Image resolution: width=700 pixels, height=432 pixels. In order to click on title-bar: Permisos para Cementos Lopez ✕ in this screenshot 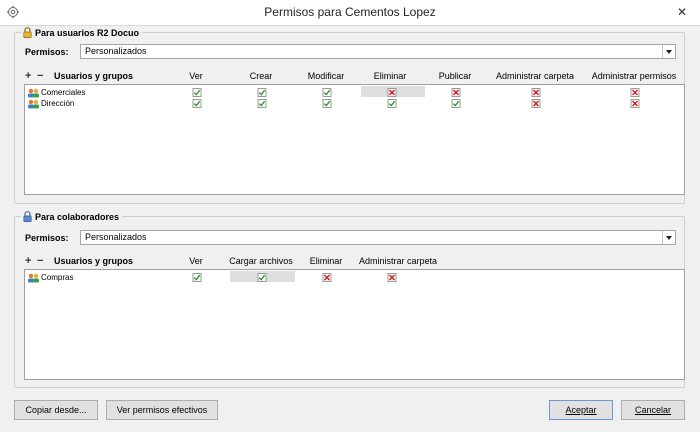, I will do `click(350, 13)`.